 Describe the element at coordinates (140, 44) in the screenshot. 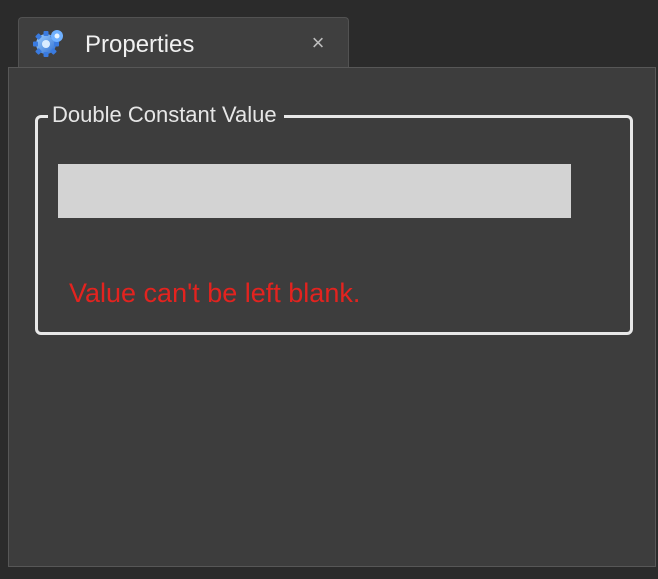

I see `tab-title: Properties` at that location.